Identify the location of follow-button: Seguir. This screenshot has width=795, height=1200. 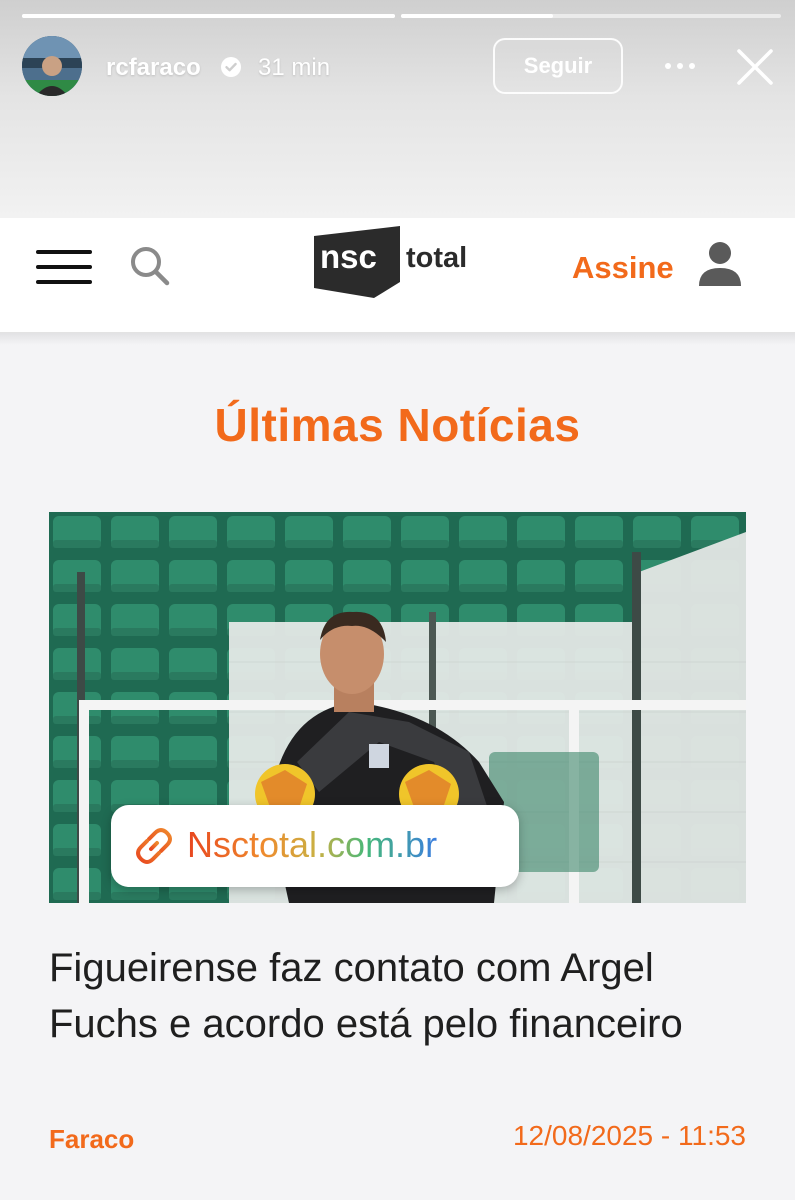
(558, 66).